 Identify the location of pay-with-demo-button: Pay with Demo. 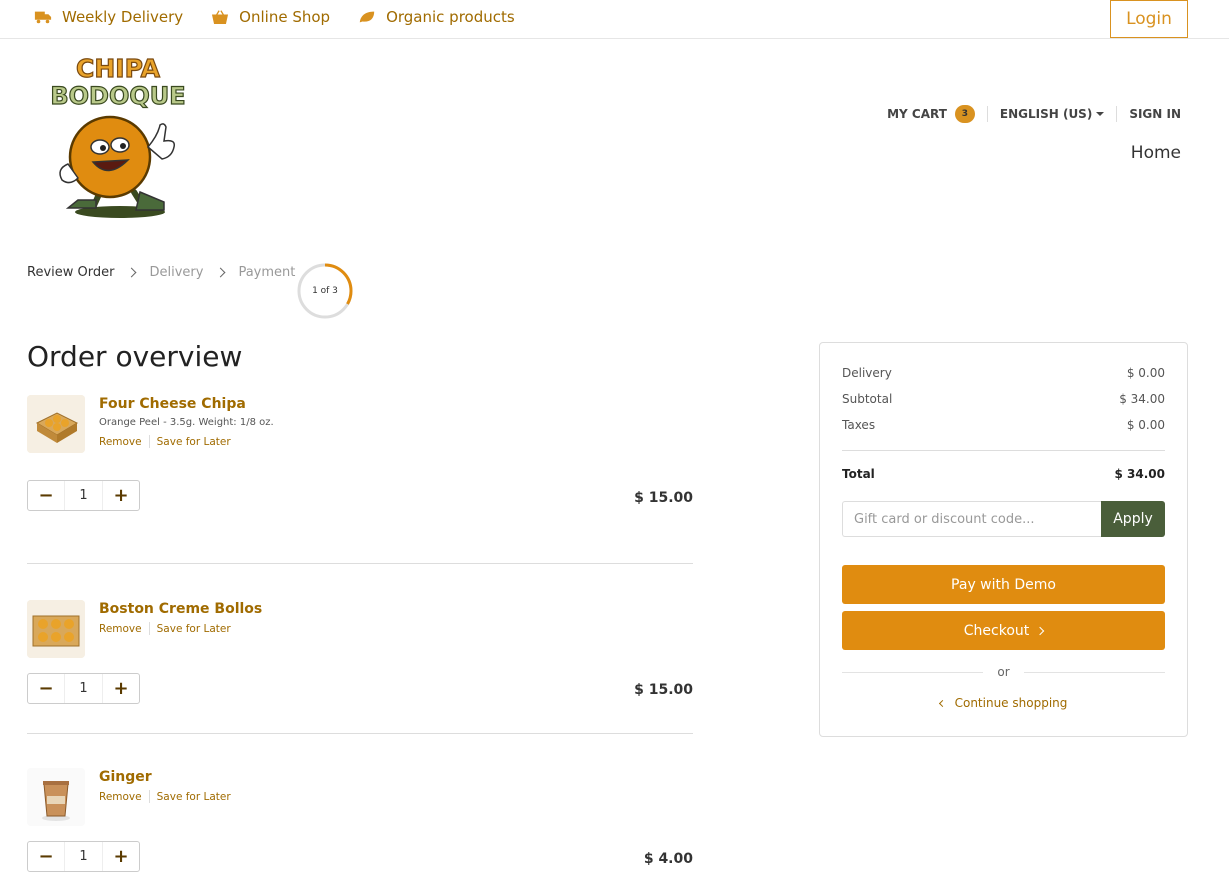
(1003, 584).